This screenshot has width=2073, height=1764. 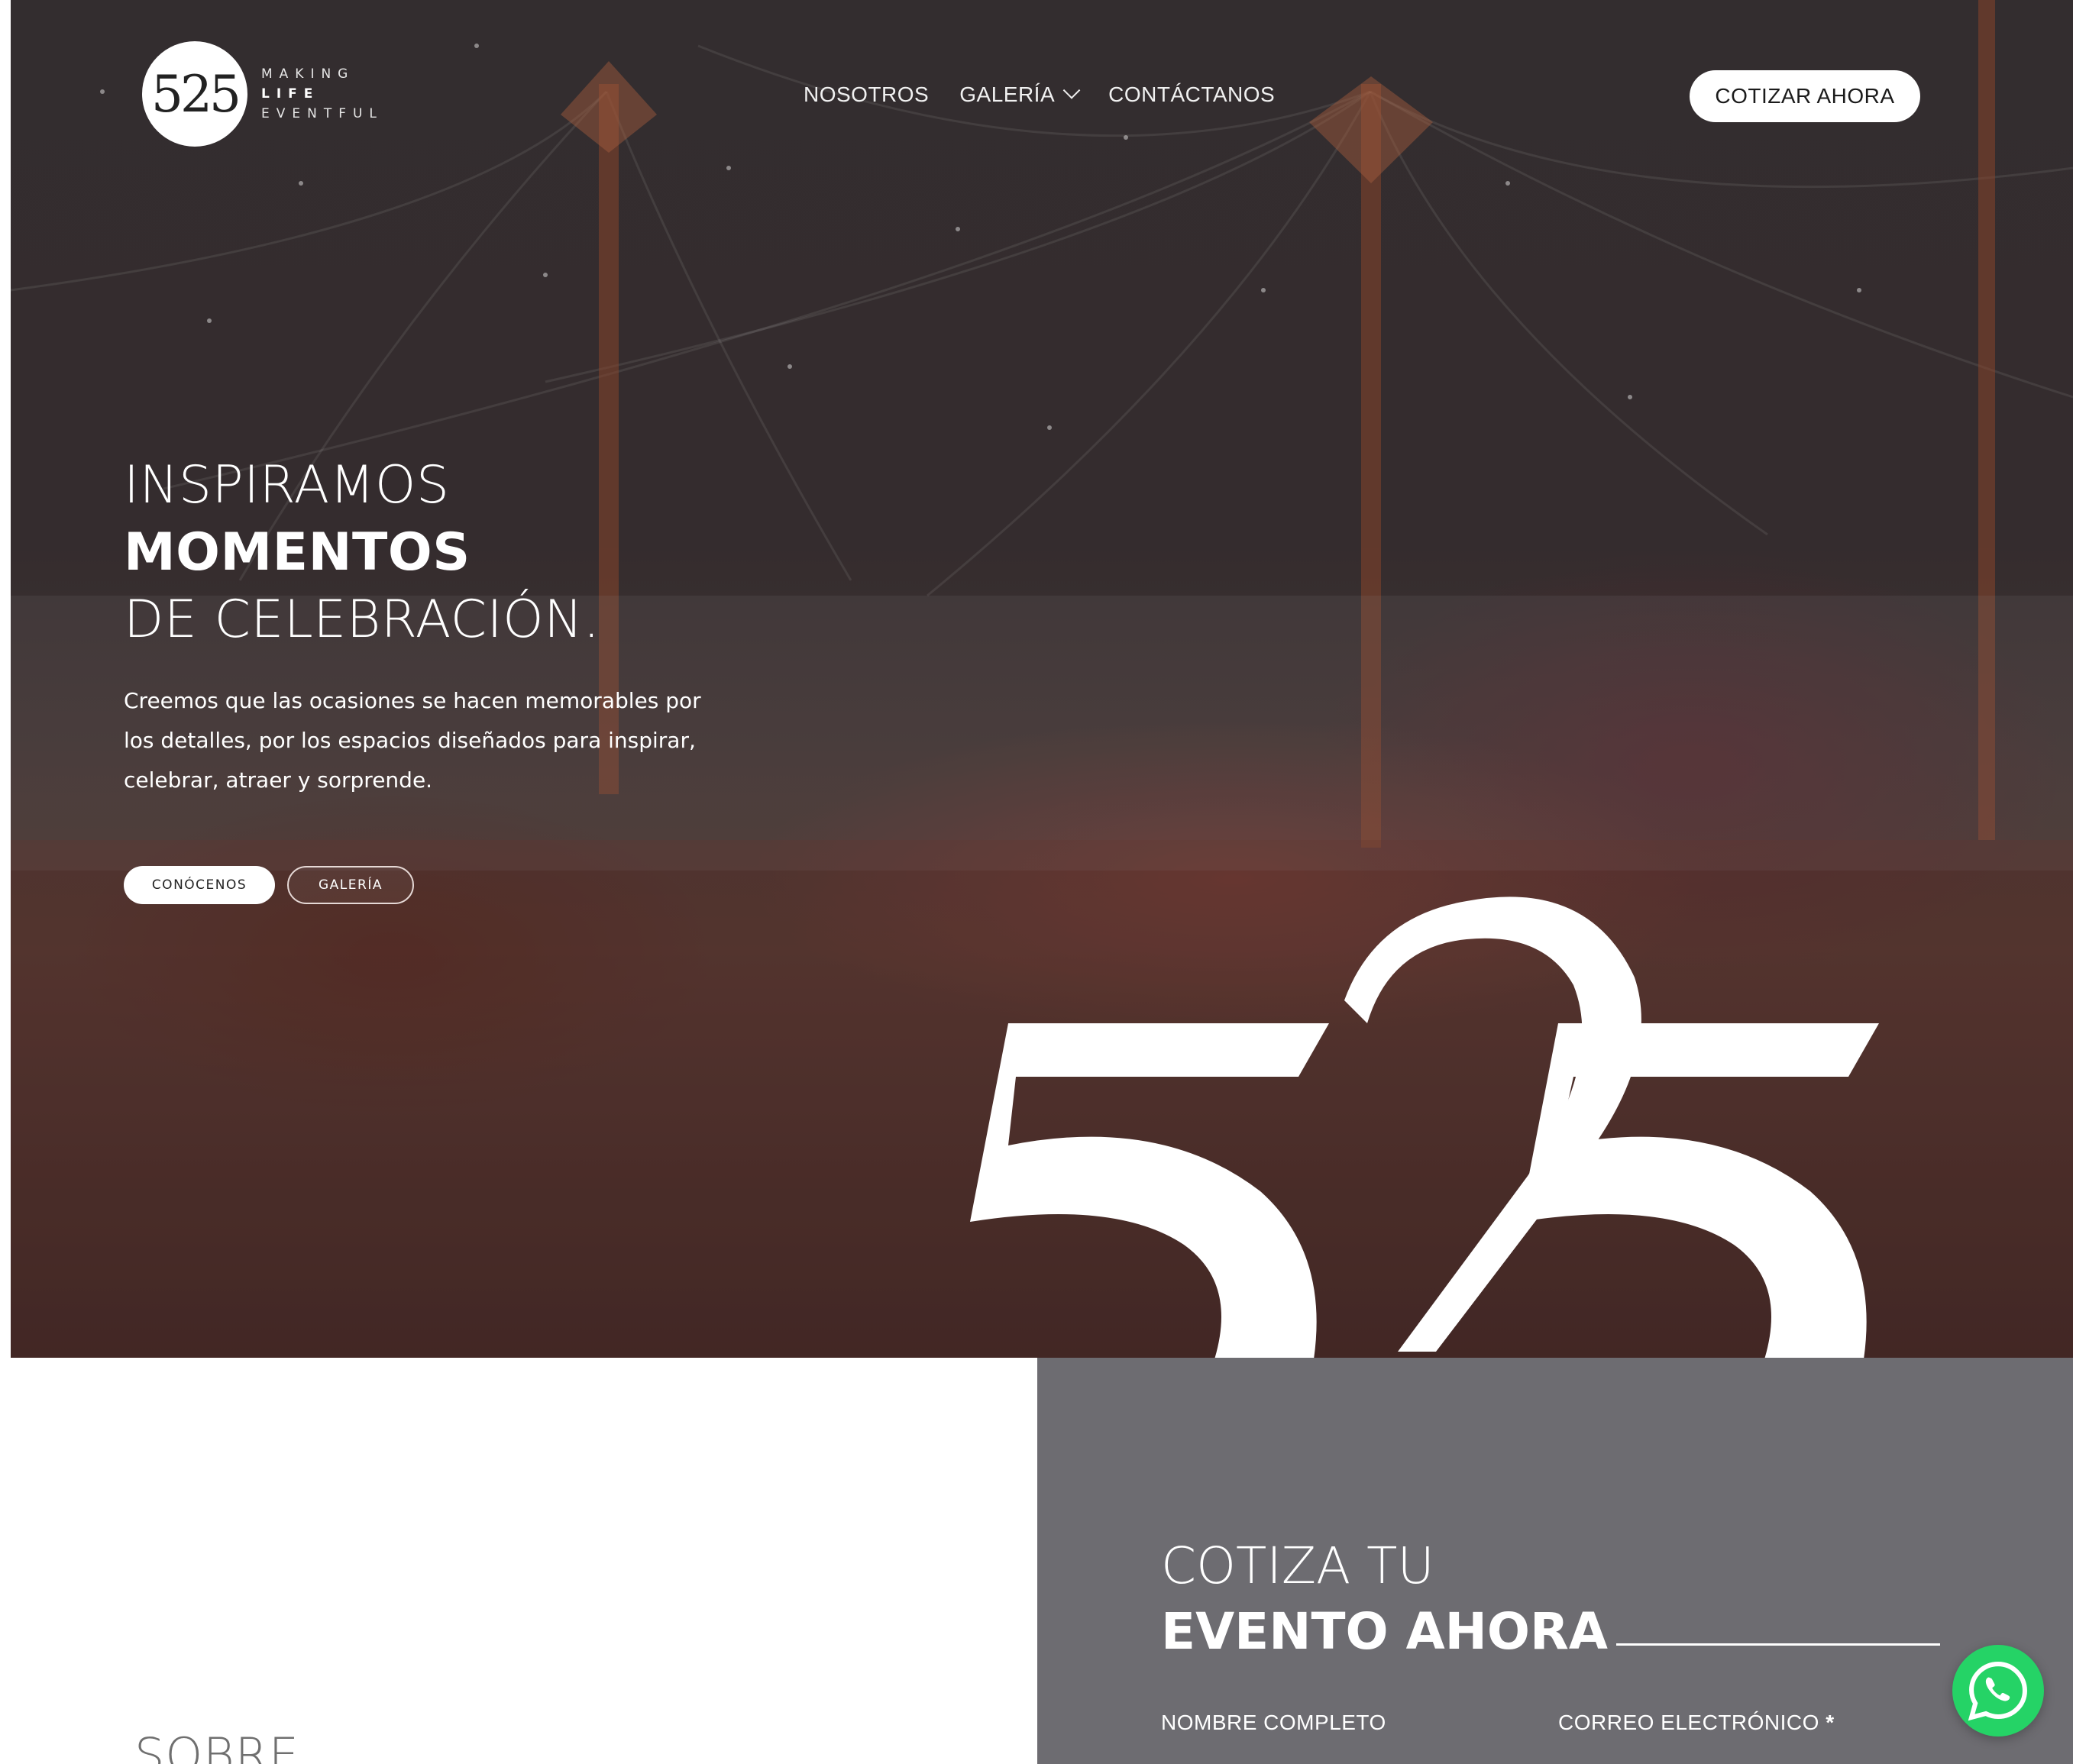 What do you see at coordinates (362, 620) in the screenshot?
I see `headline-line3: DE CELEBRACIÓN.` at bounding box center [362, 620].